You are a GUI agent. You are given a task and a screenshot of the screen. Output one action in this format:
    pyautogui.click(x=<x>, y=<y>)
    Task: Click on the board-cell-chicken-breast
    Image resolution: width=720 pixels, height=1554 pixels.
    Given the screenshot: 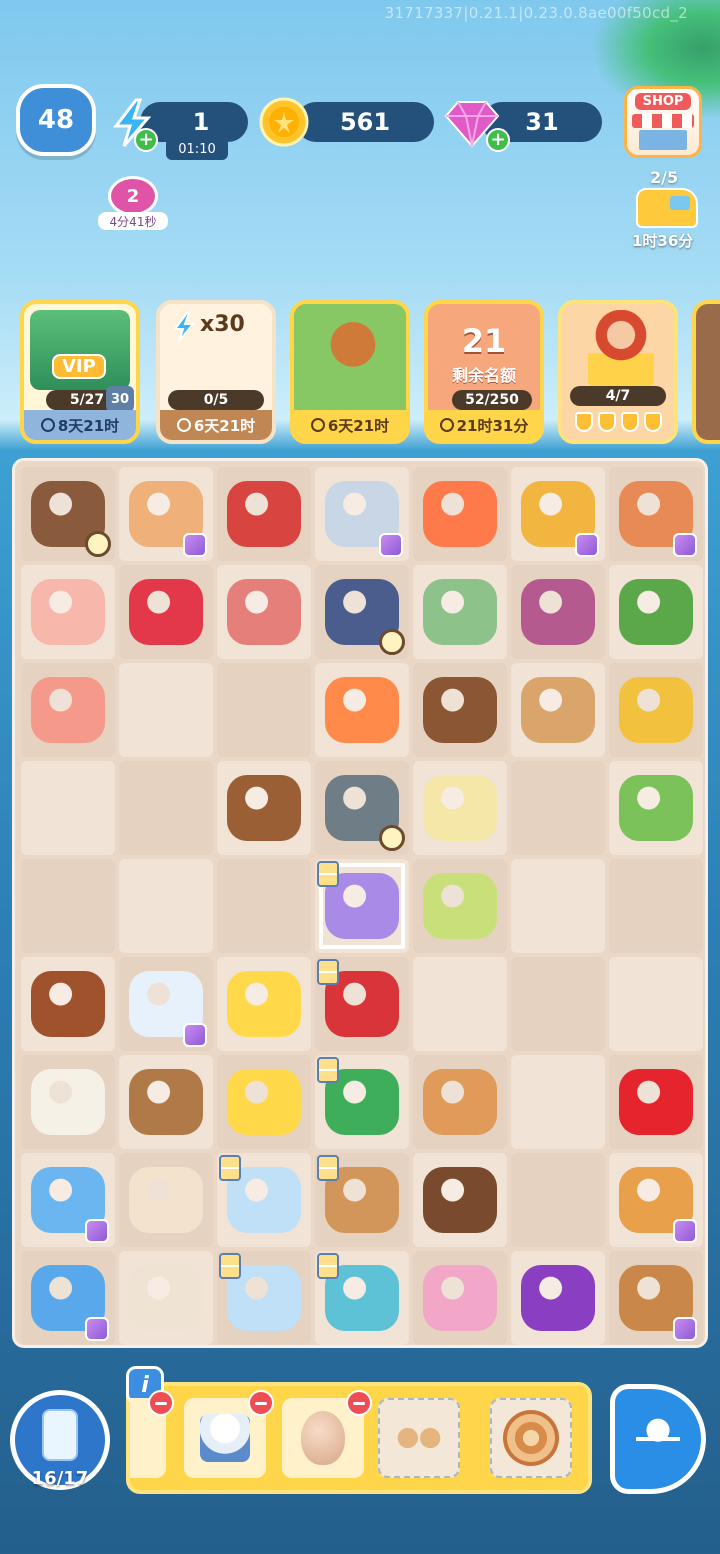 What is the action you would take?
    pyautogui.click(x=68, y=710)
    